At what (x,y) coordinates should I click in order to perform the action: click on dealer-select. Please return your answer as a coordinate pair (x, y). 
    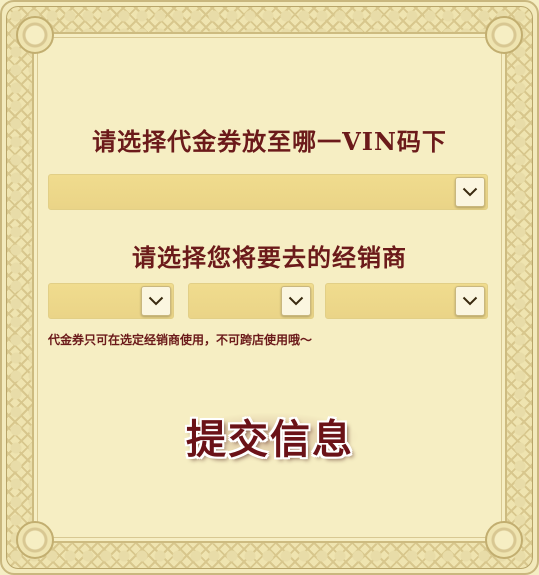
    Looking at the image, I should click on (406, 301).